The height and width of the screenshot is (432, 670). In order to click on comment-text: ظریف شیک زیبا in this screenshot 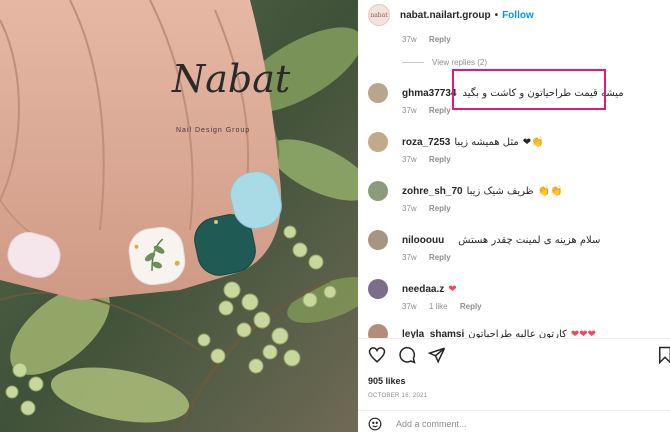, I will do `click(500, 191)`.